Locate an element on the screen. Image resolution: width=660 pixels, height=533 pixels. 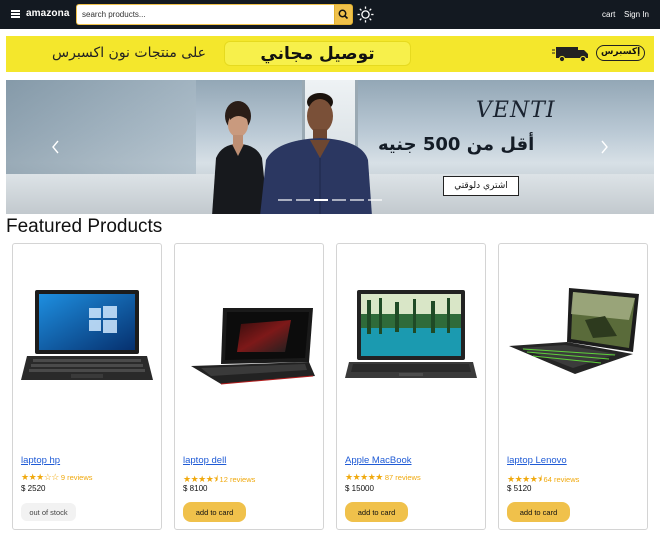
theme-toggle-button is located at coordinates (365, 14).